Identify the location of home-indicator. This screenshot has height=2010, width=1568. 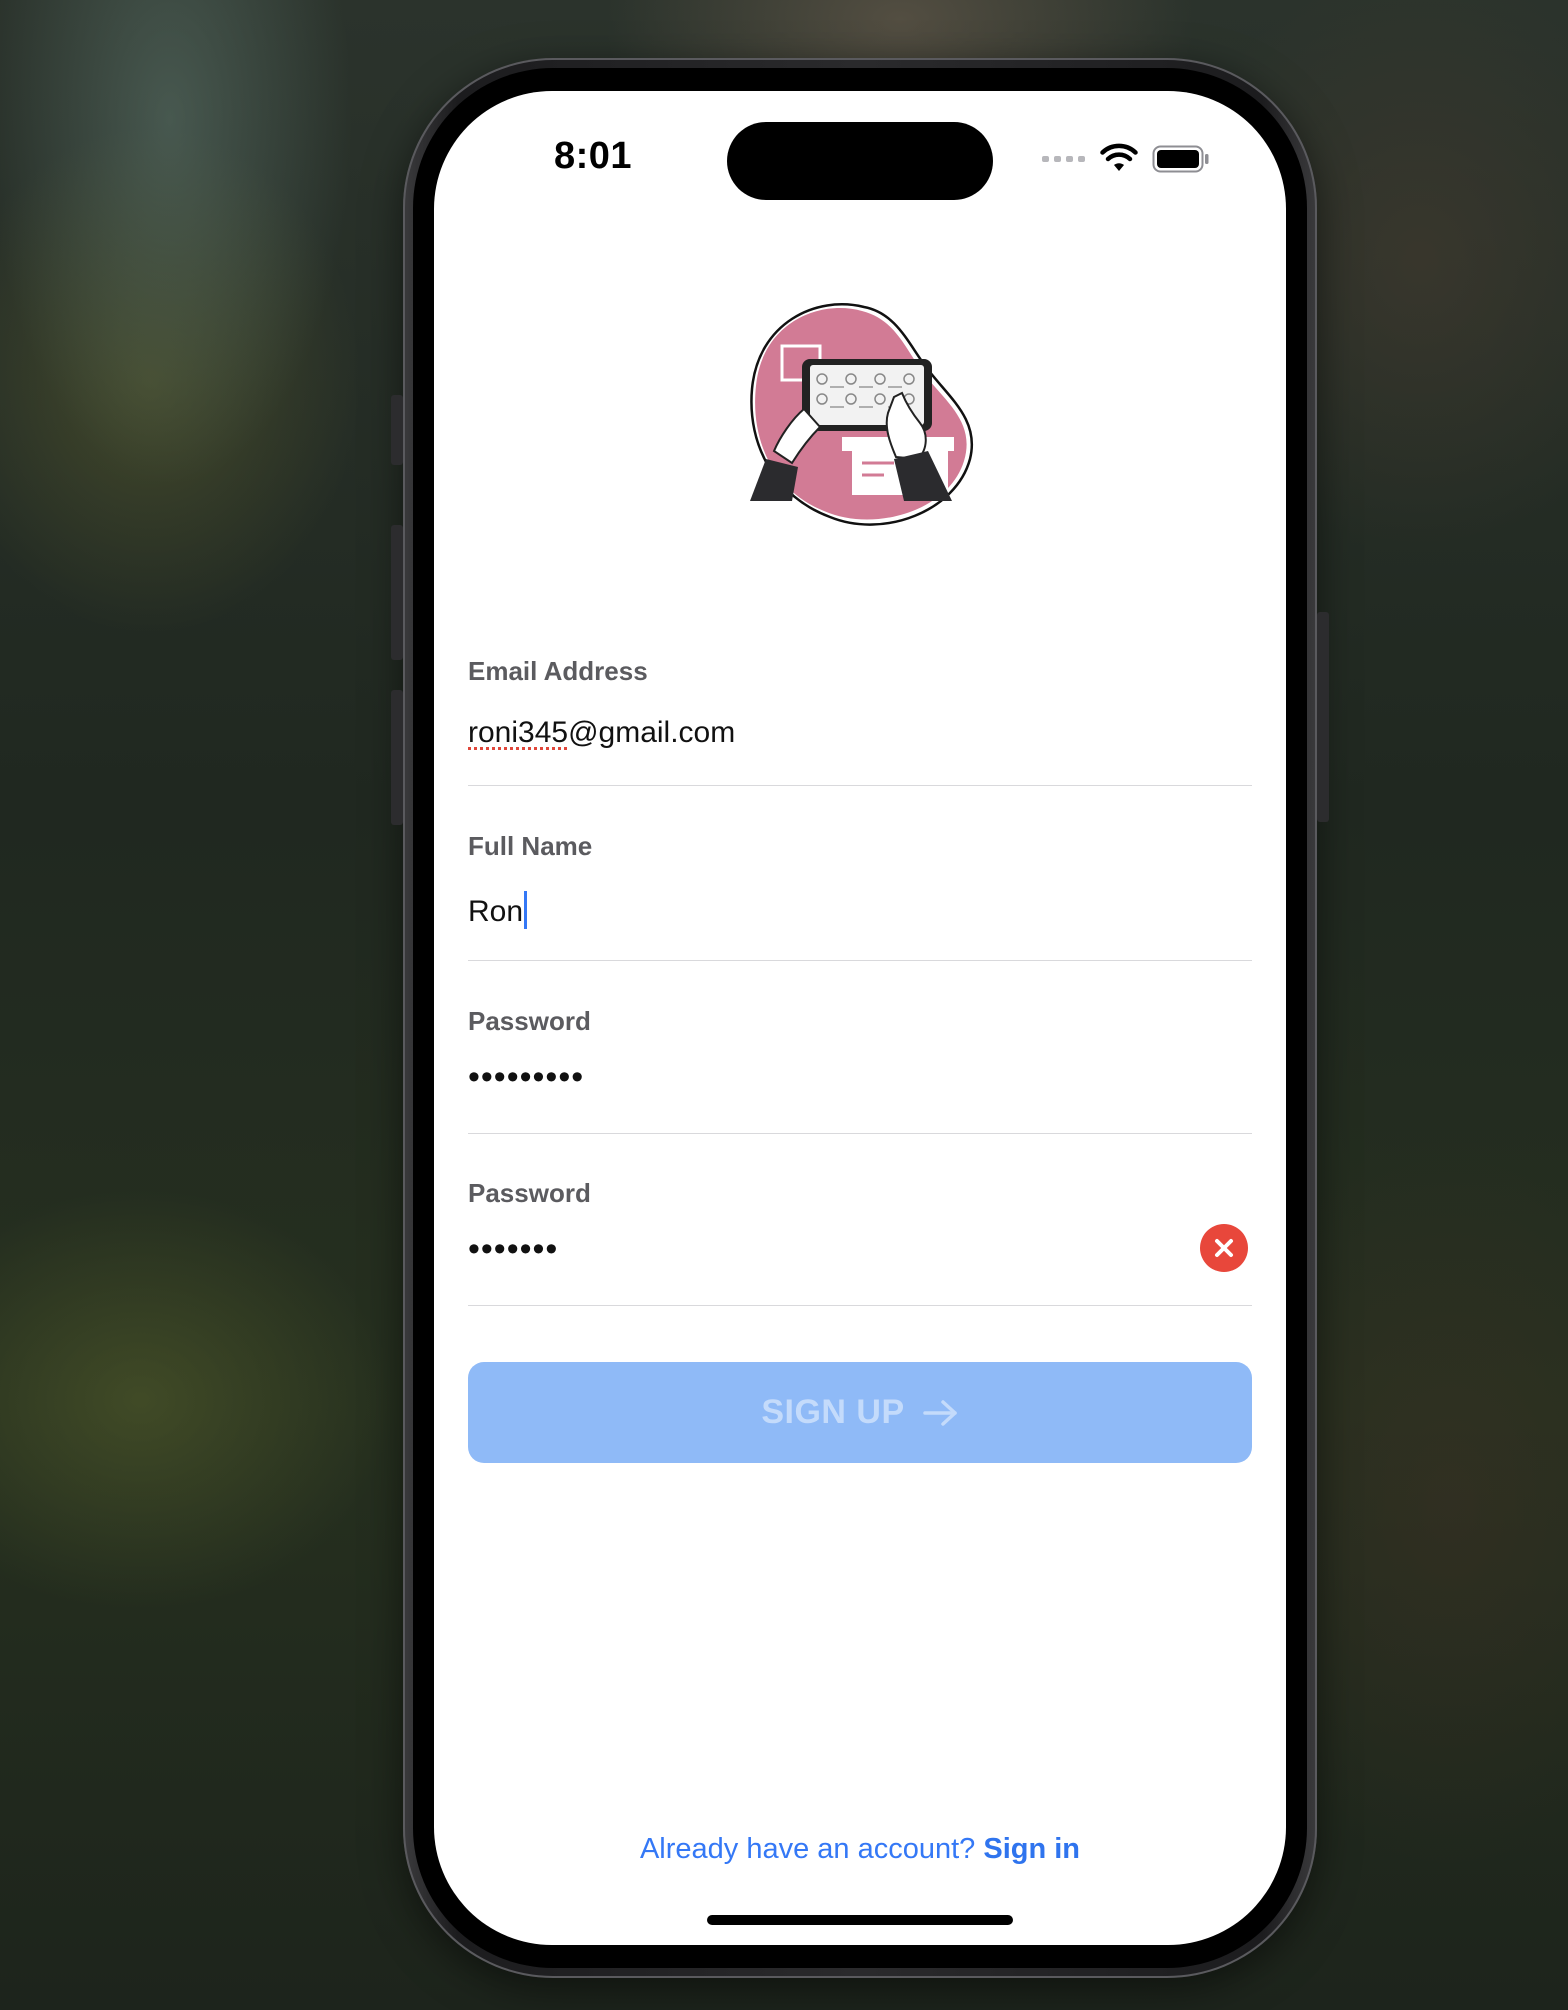
(860, 1920).